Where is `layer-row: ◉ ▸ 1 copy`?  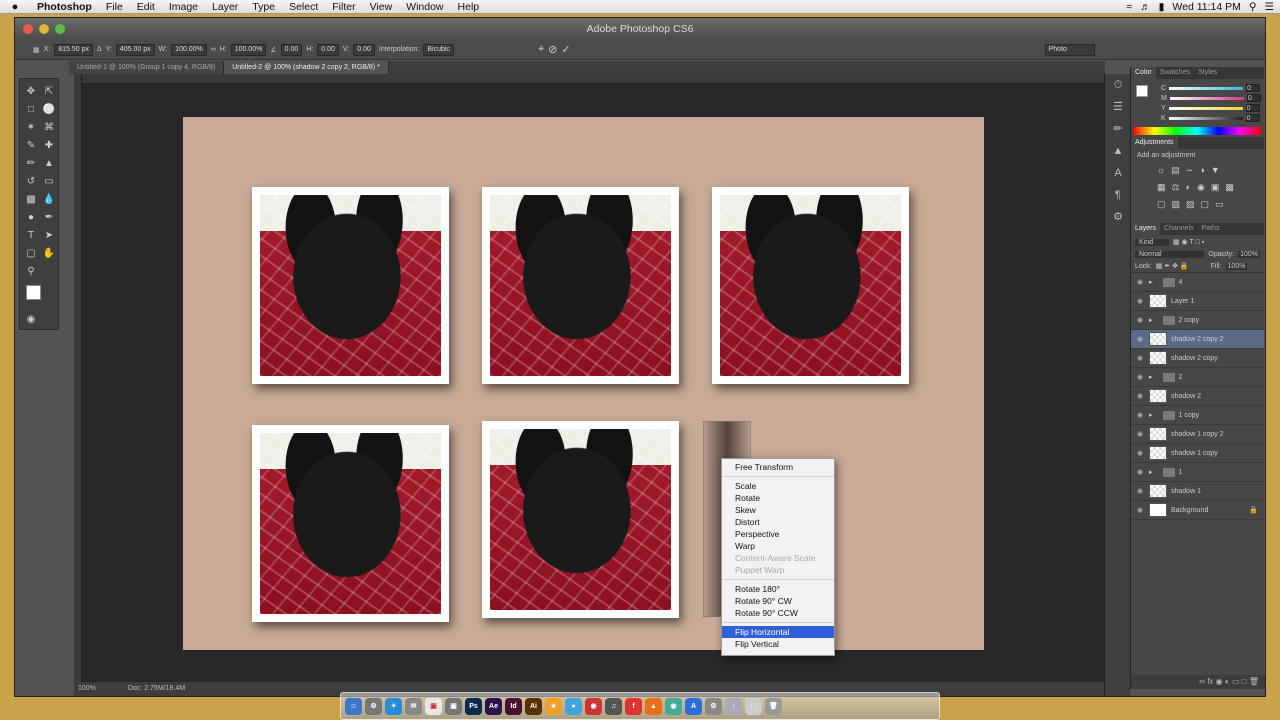 layer-row: ◉ ▸ 1 copy is located at coordinates (1197, 415).